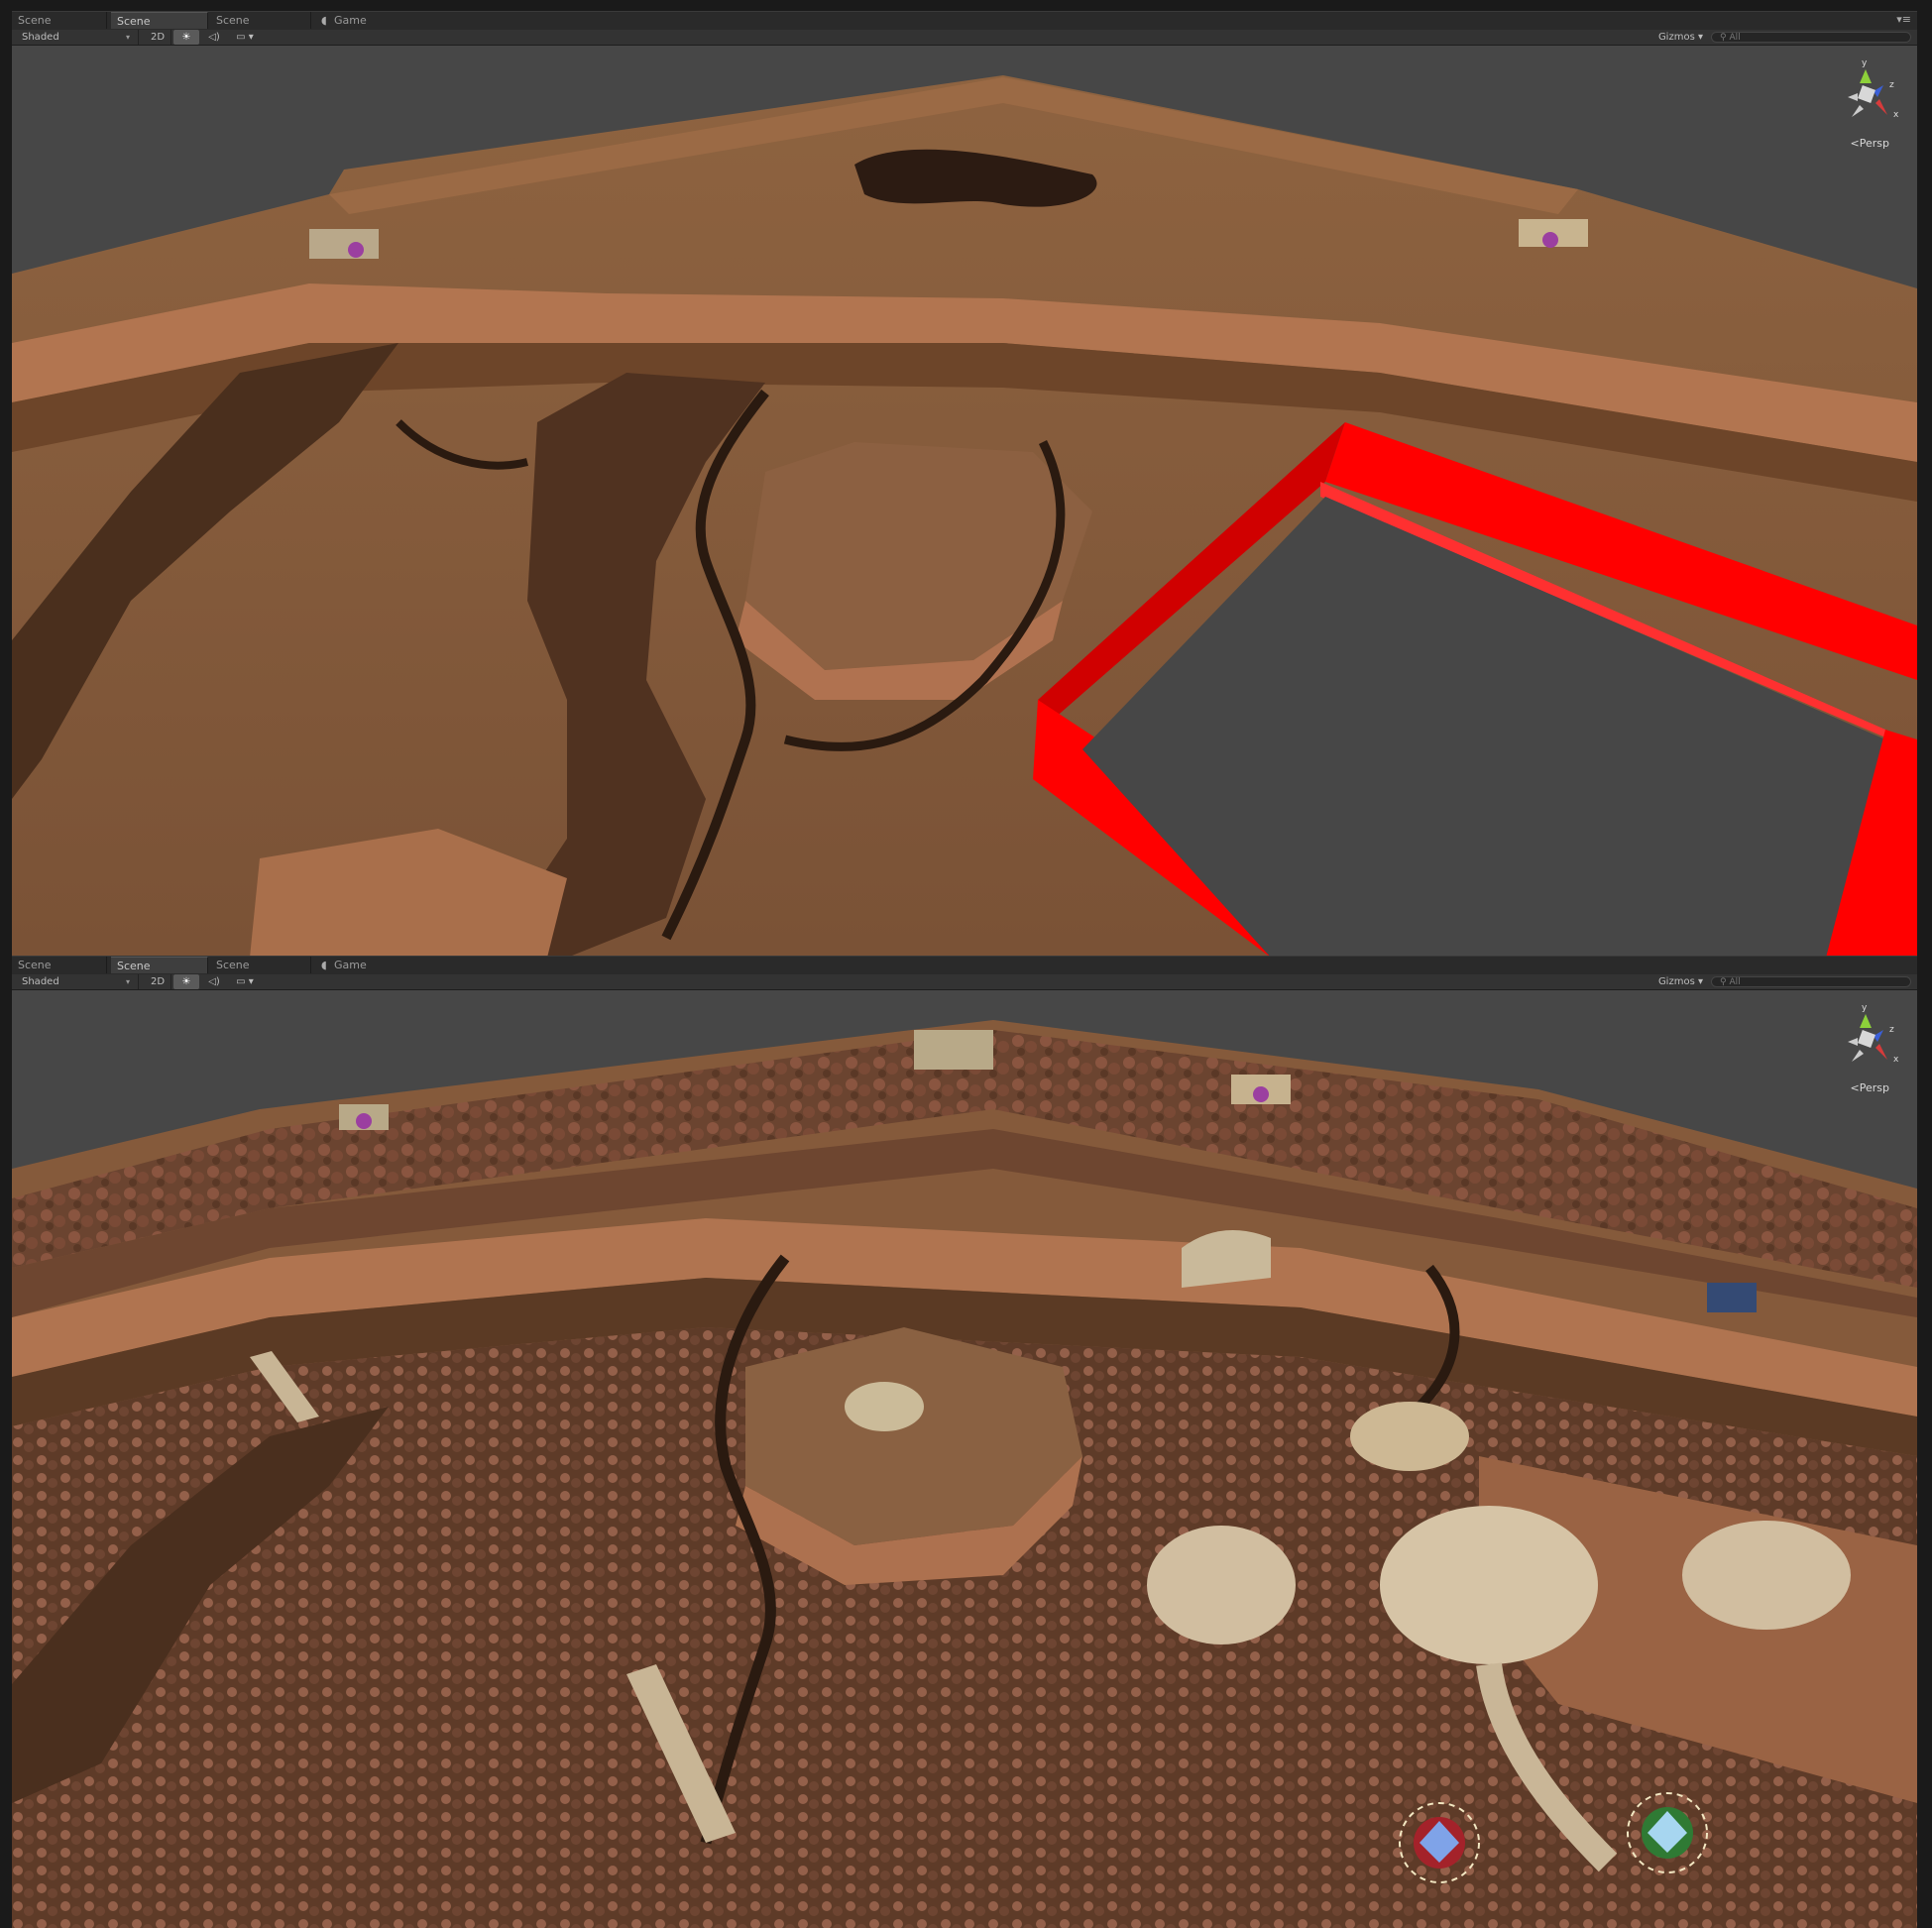  Describe the element at coordinates (1903, 19) in the screenshot. I see `panel-menu-icon: ▾≡` at that location.